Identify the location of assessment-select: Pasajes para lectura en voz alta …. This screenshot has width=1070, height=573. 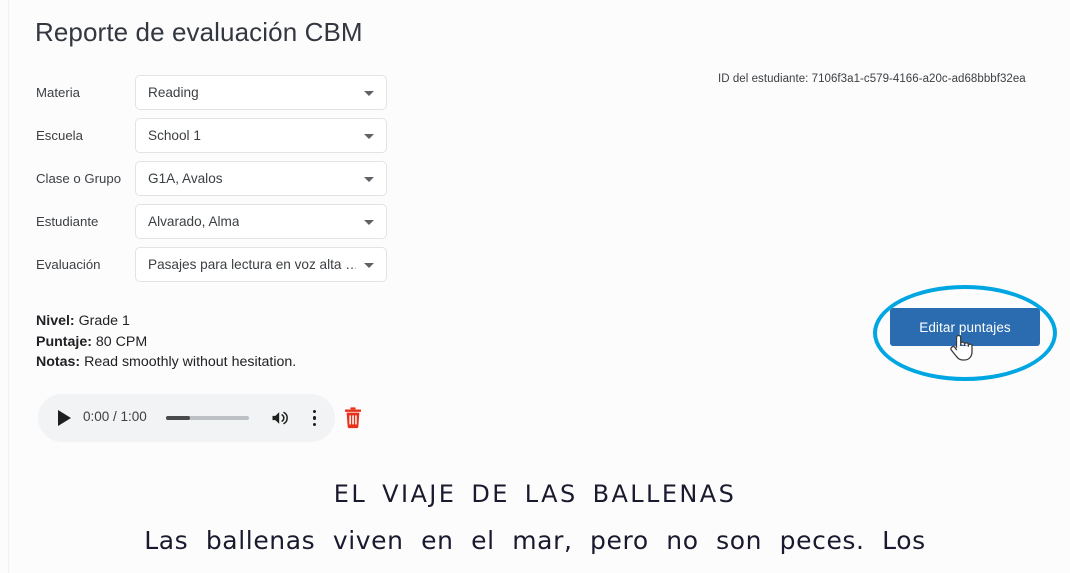
(261, 264).